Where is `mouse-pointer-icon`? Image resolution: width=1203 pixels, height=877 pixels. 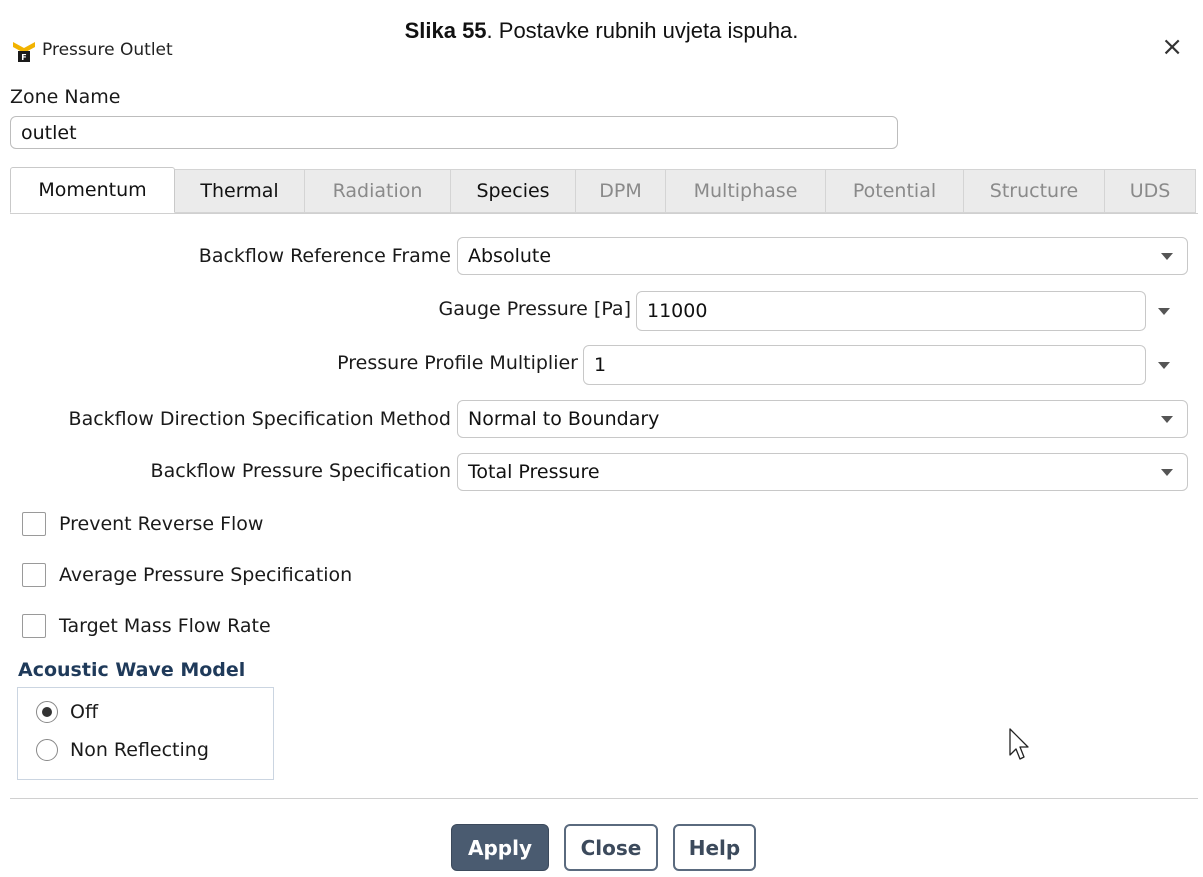
mouse-pointer-icon is located at coordinates (1019, 744).